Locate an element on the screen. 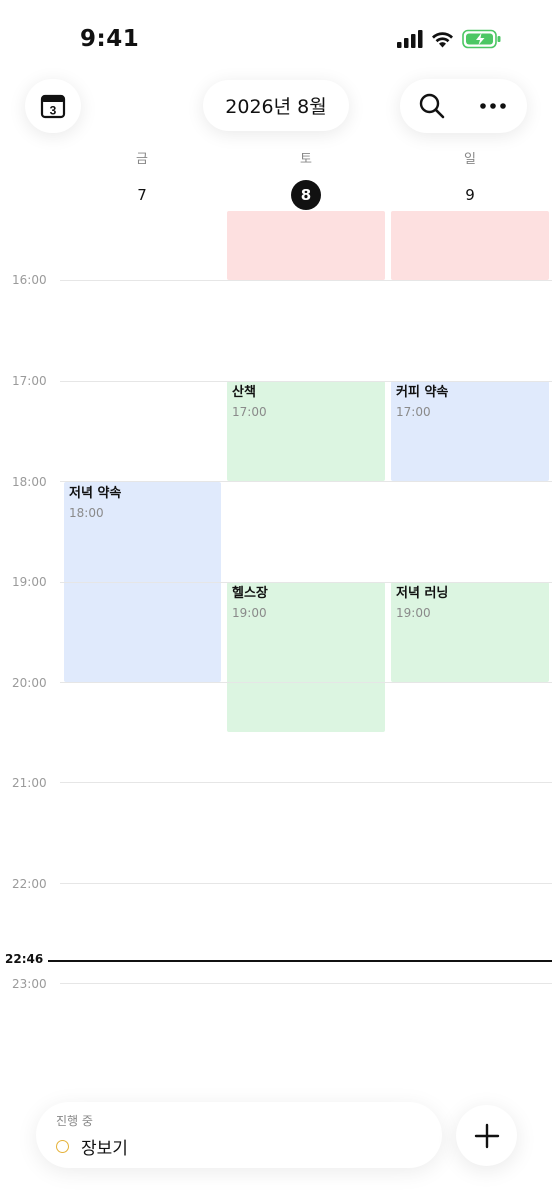 The image size is (552, 1200). add-event-button is located at coordinates (486, 1135).